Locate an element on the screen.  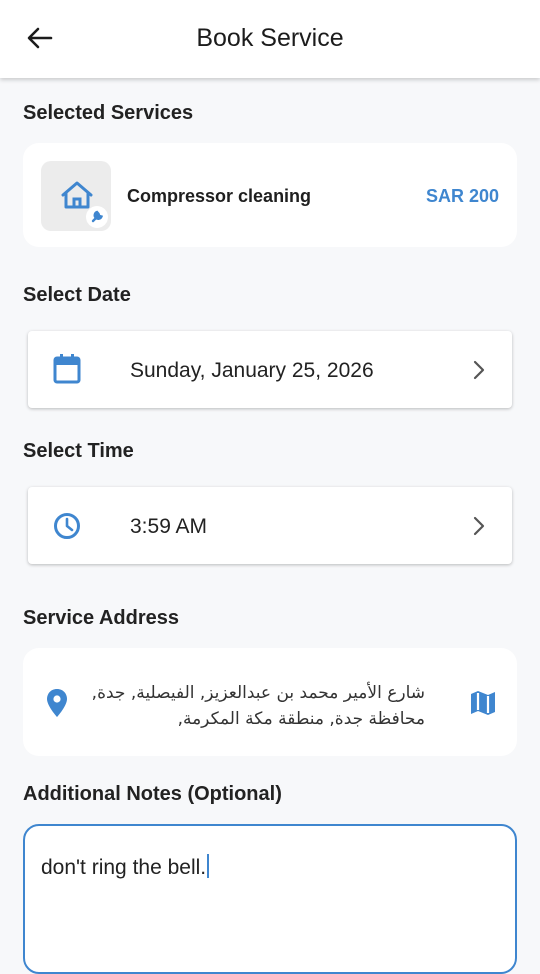
page-title: Book Service is located at coordinates (270, 38).